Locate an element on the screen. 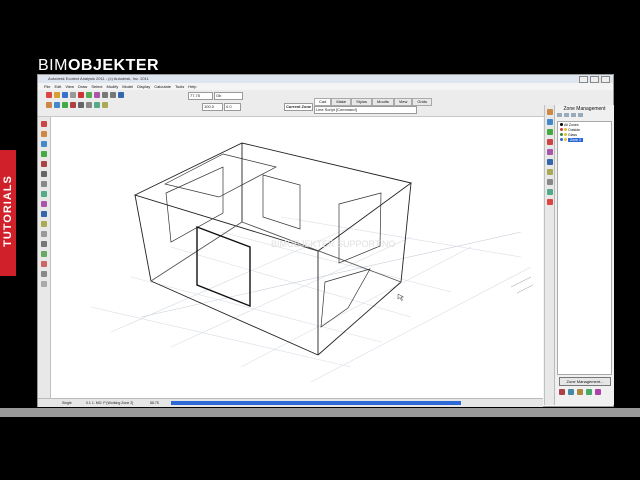  tab-make: Make is located at coordinates (341, 102).